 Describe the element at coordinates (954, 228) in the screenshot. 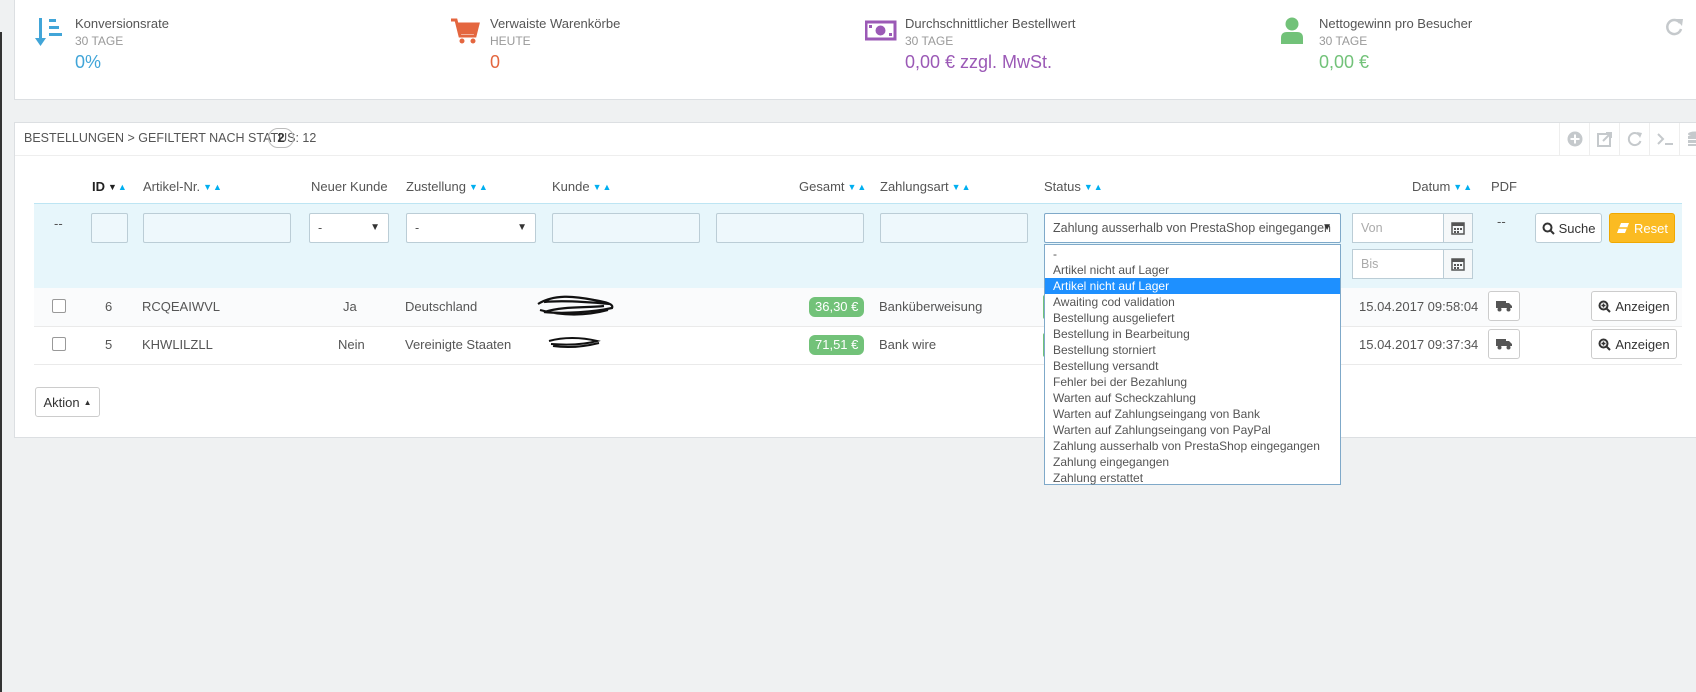

I see `payment-filter-input` at that location.